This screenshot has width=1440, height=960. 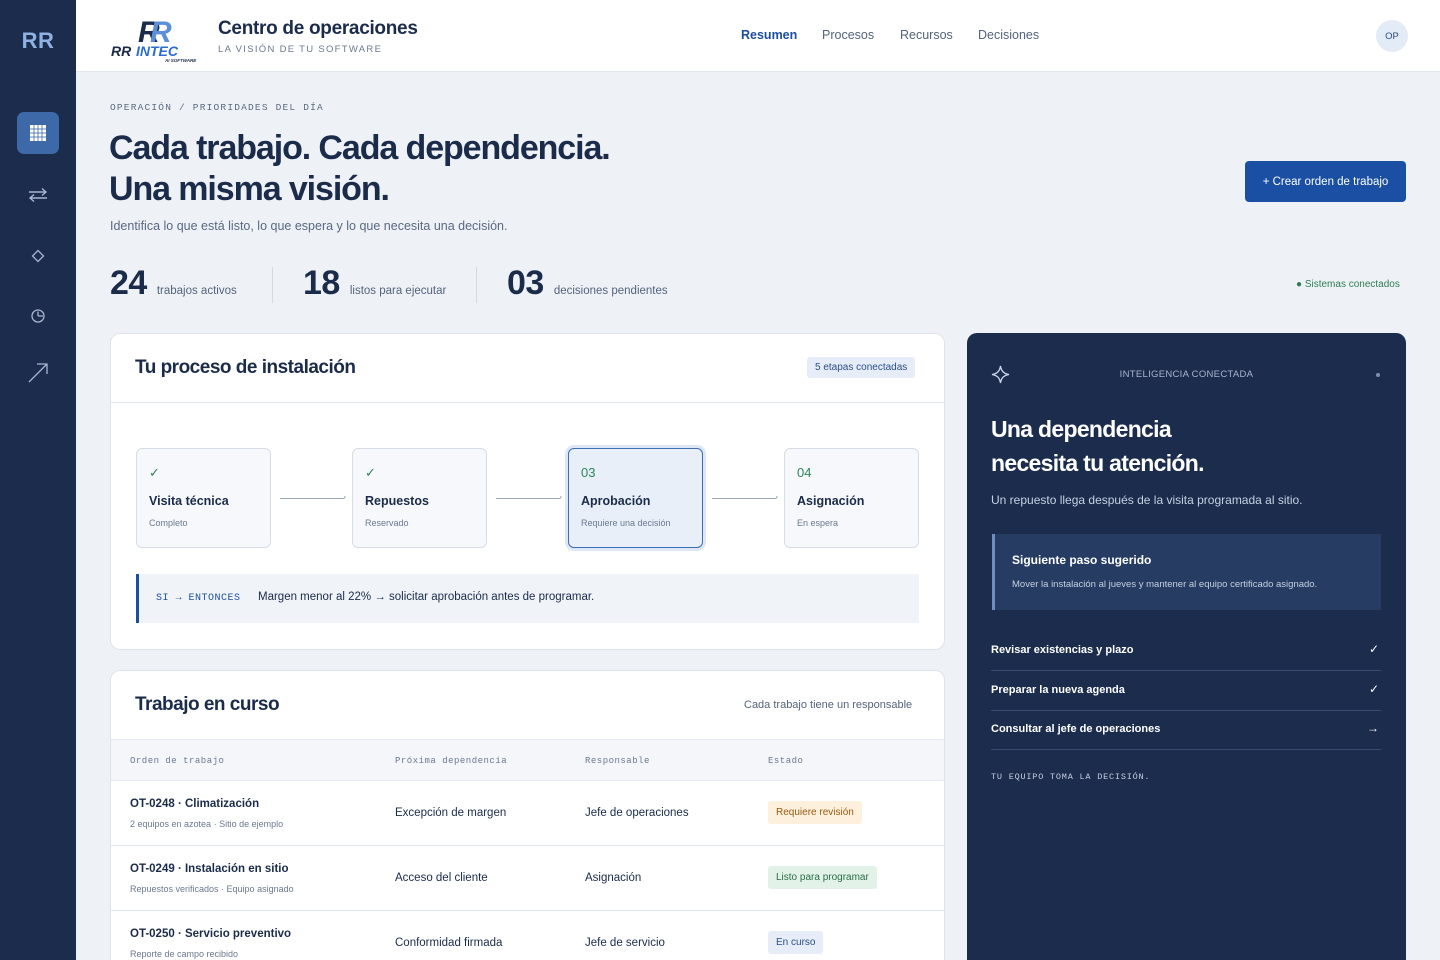 I want to click on nav-tab-procesos: Procesos, so click(x=848, y=35).